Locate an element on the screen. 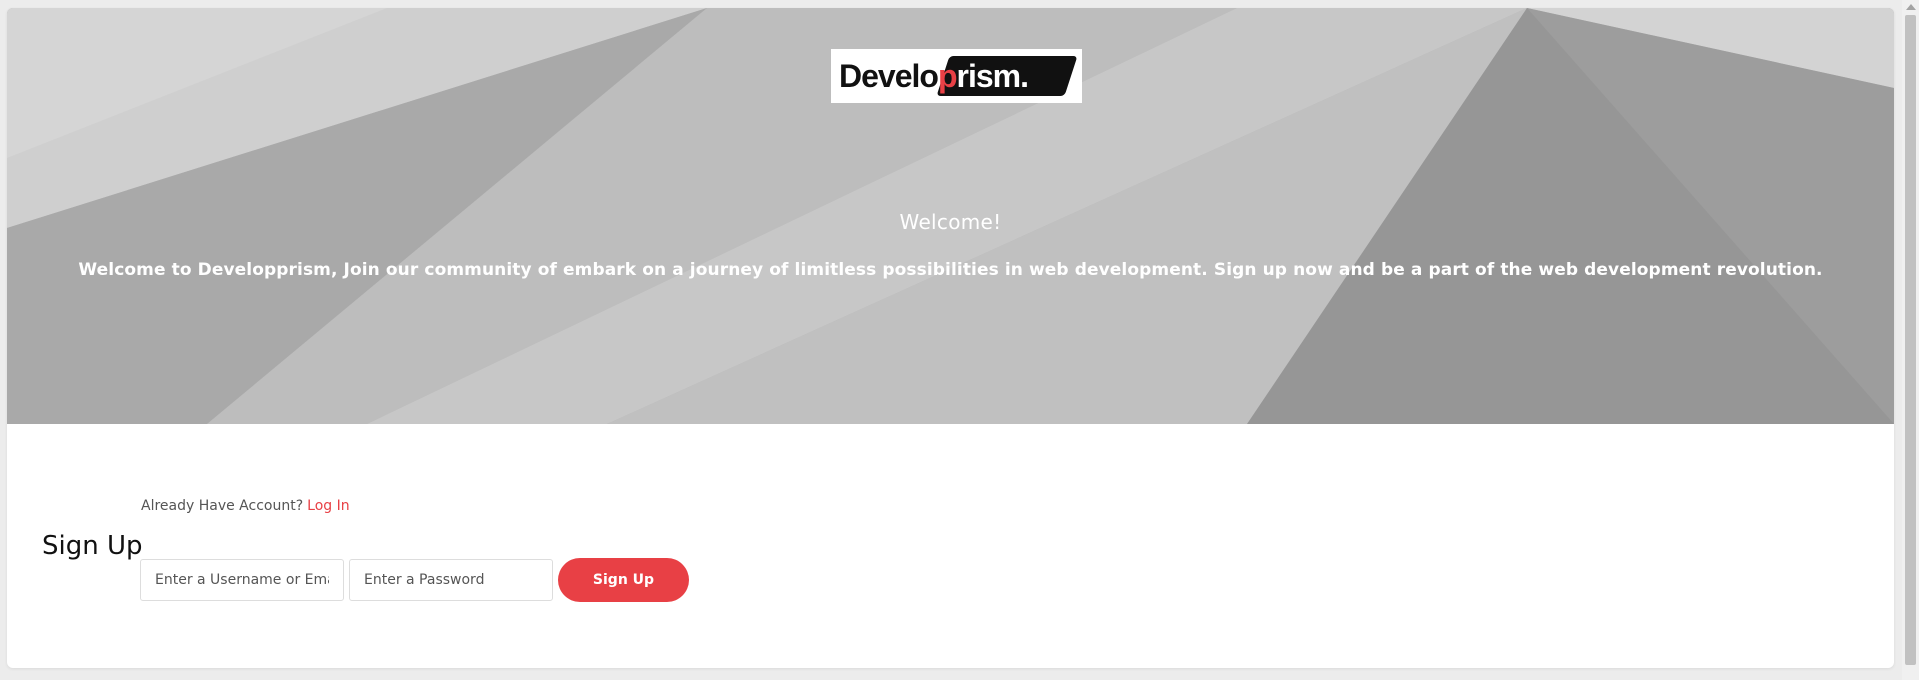 The width and height of the screenshot is (1919, 680). login-prompt-text: Already Have Account? is located at coordinates (222, 506).